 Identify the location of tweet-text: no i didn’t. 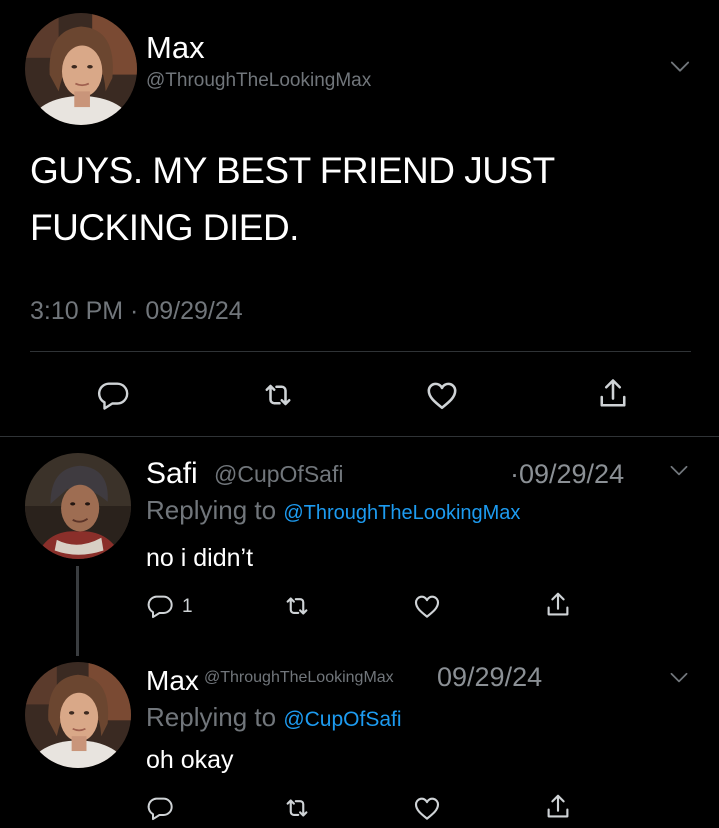
(200, 558).